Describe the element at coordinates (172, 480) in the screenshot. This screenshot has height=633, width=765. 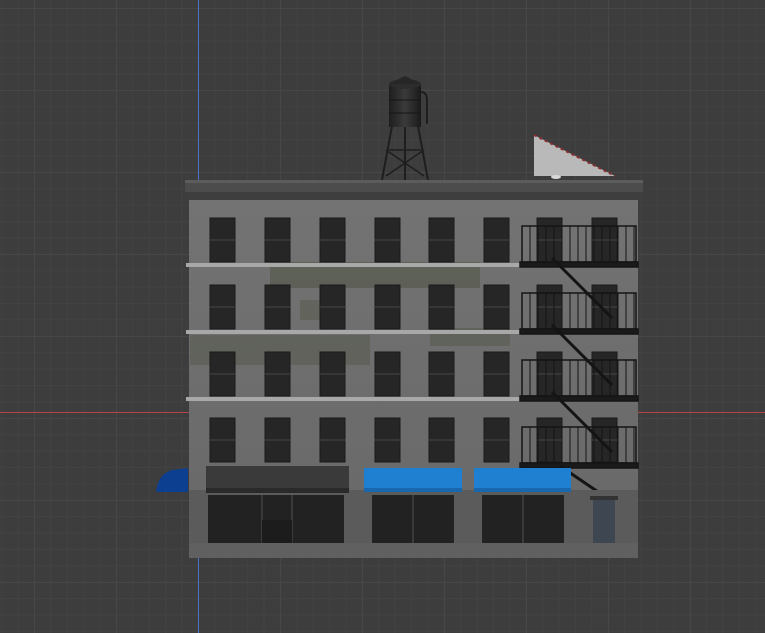
I see `awning-navy` at that location.